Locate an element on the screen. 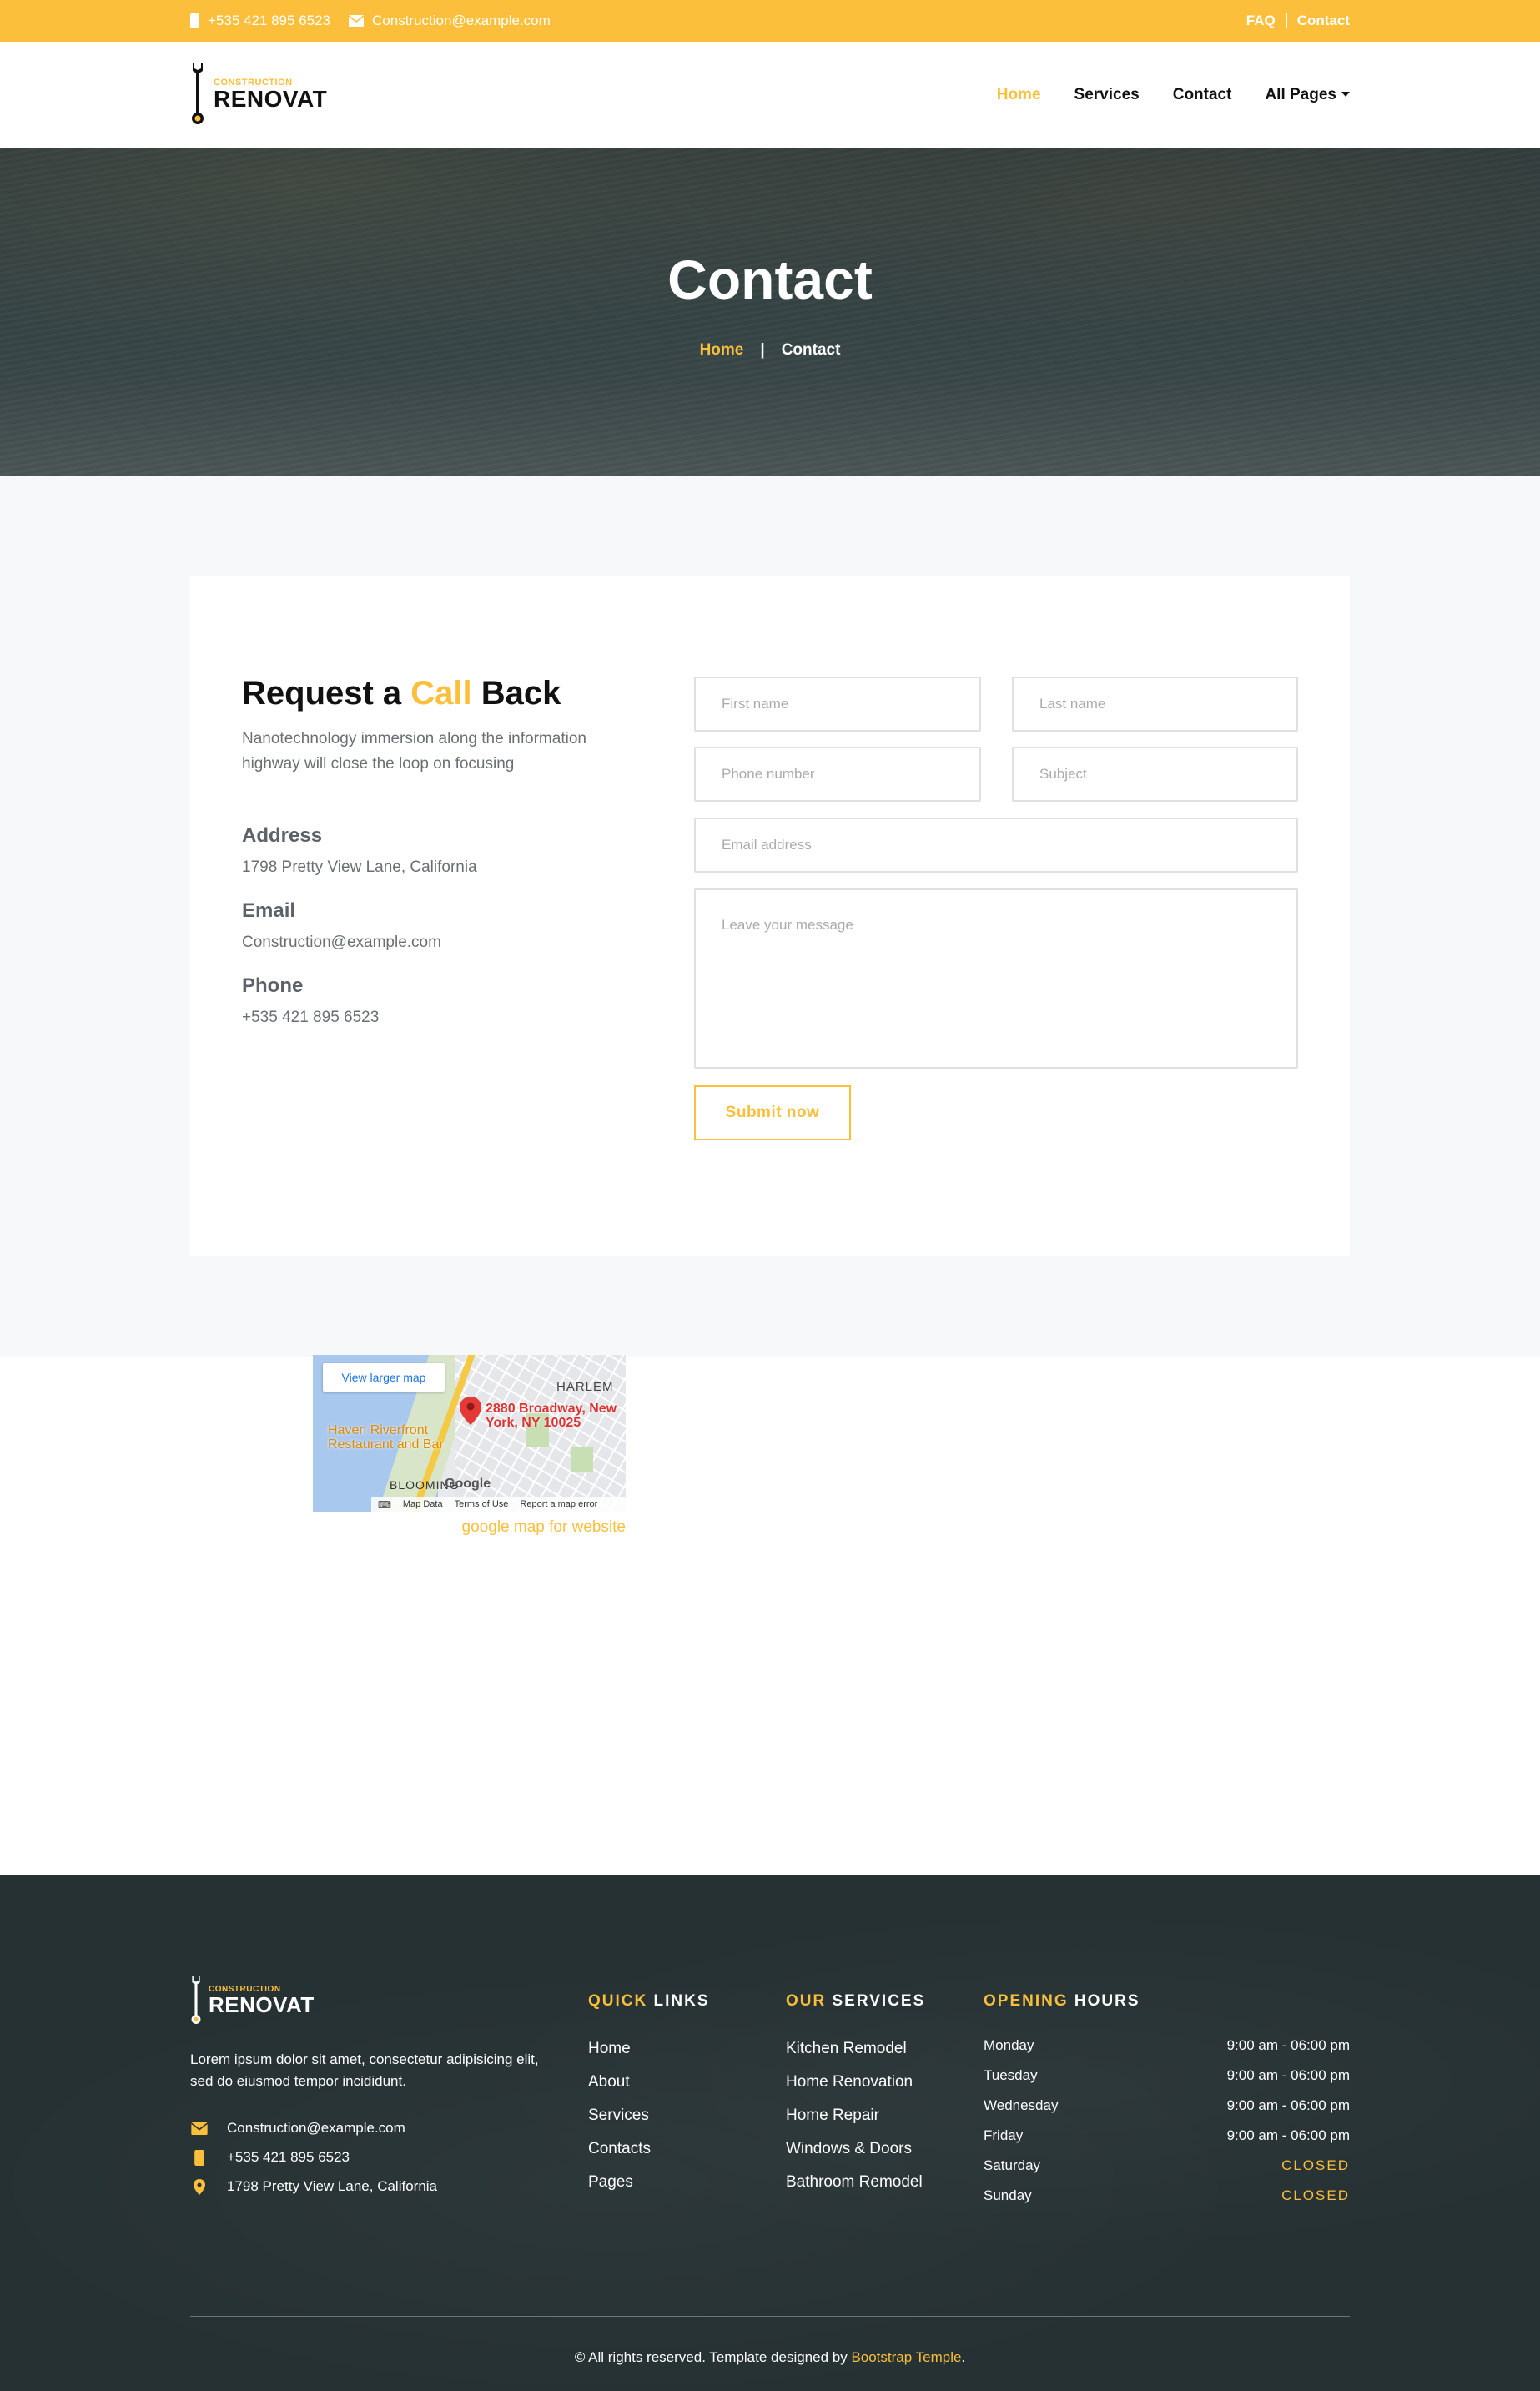 This screenshot has height=2391, width=1540. service-link: Bathroom Remodel is located at coordinates (854, 2182).